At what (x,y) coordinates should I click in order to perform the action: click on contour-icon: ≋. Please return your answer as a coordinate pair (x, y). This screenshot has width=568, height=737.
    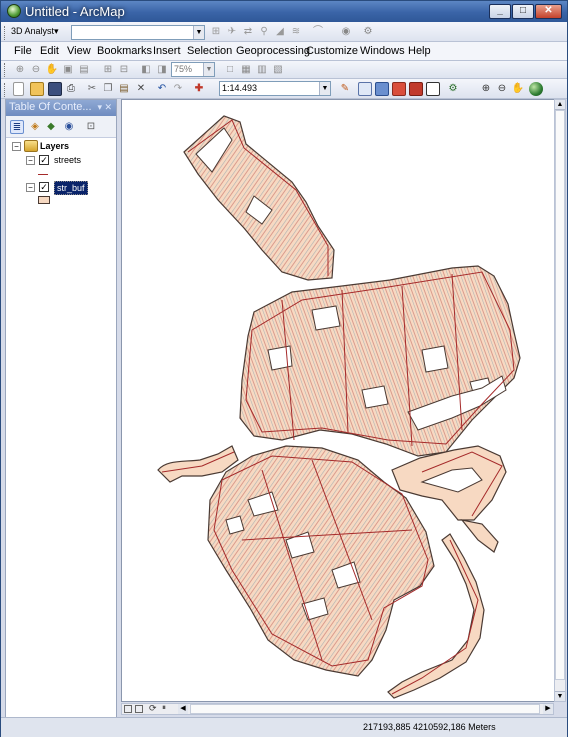
    Looking at the image, I should click on (296, 32).